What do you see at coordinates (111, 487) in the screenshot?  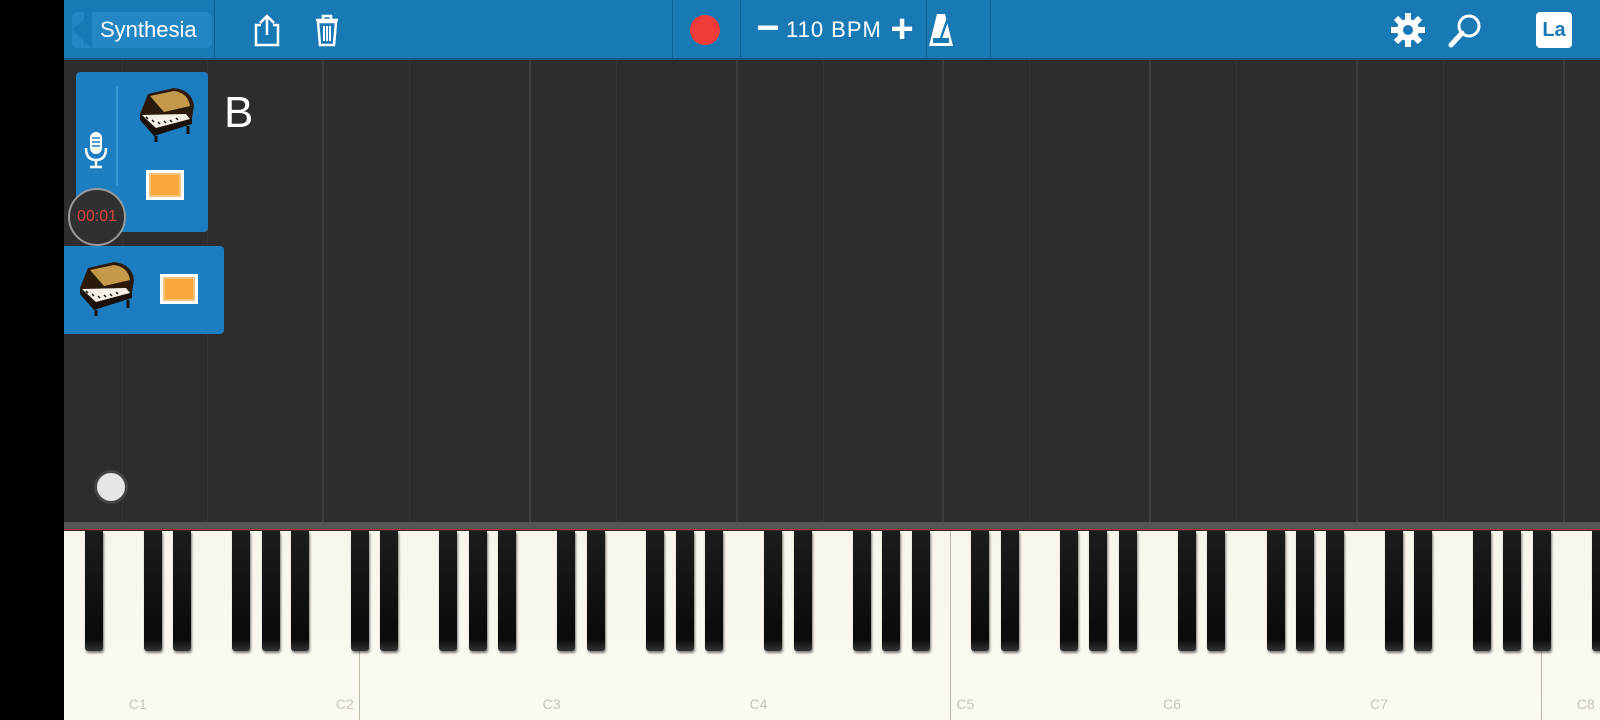 I see `scroll-handle` at bounding box center [111, 487].